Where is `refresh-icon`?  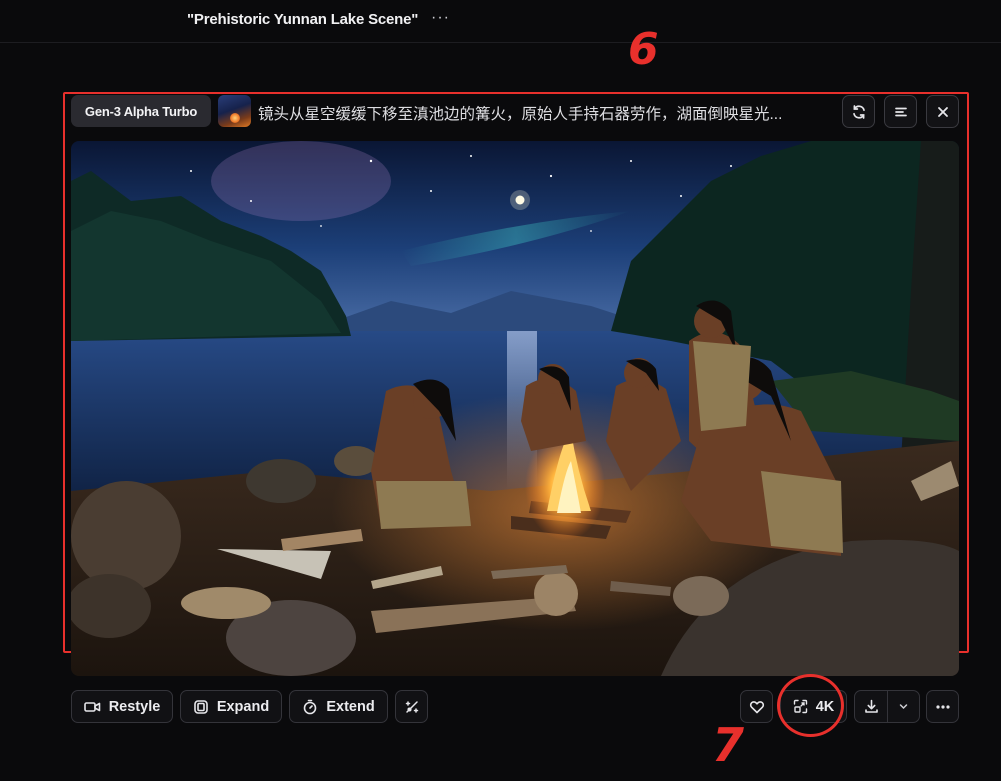 refresh-icon is located at coordinates (858, 111).